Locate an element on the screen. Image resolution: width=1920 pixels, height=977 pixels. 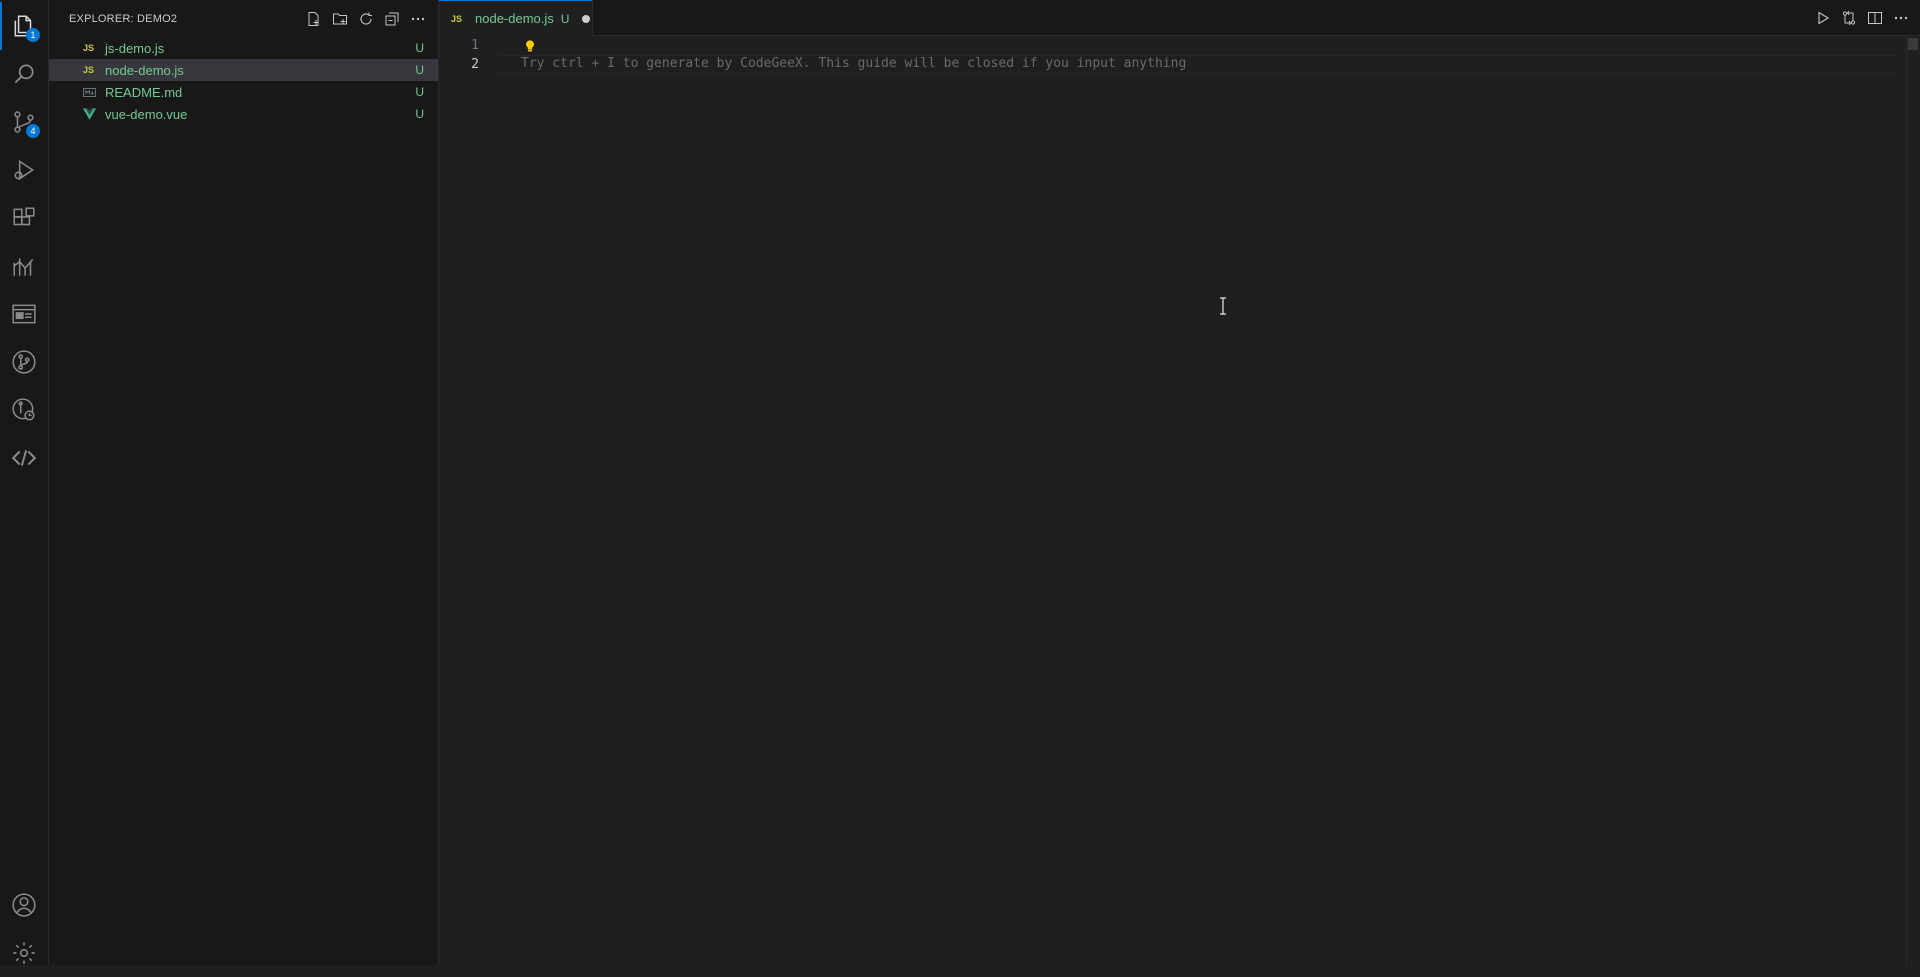
activity-extensions is located at coordinates (24, 218).